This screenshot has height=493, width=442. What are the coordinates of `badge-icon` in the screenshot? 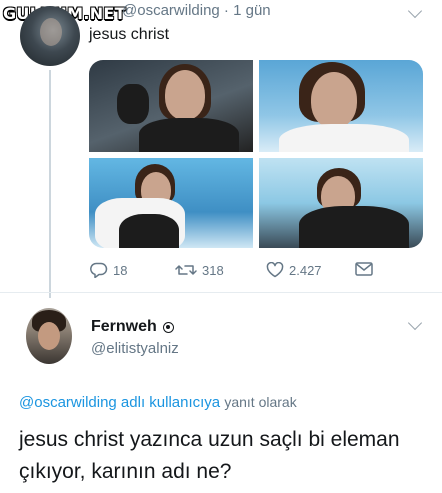 It's located at (168, 327).